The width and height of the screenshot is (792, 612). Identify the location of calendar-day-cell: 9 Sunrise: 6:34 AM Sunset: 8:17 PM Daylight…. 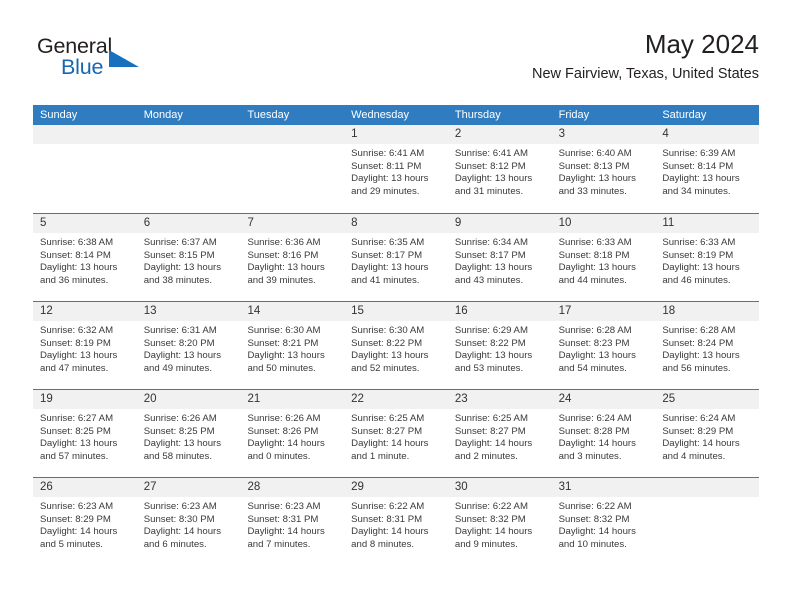
(499, 257).